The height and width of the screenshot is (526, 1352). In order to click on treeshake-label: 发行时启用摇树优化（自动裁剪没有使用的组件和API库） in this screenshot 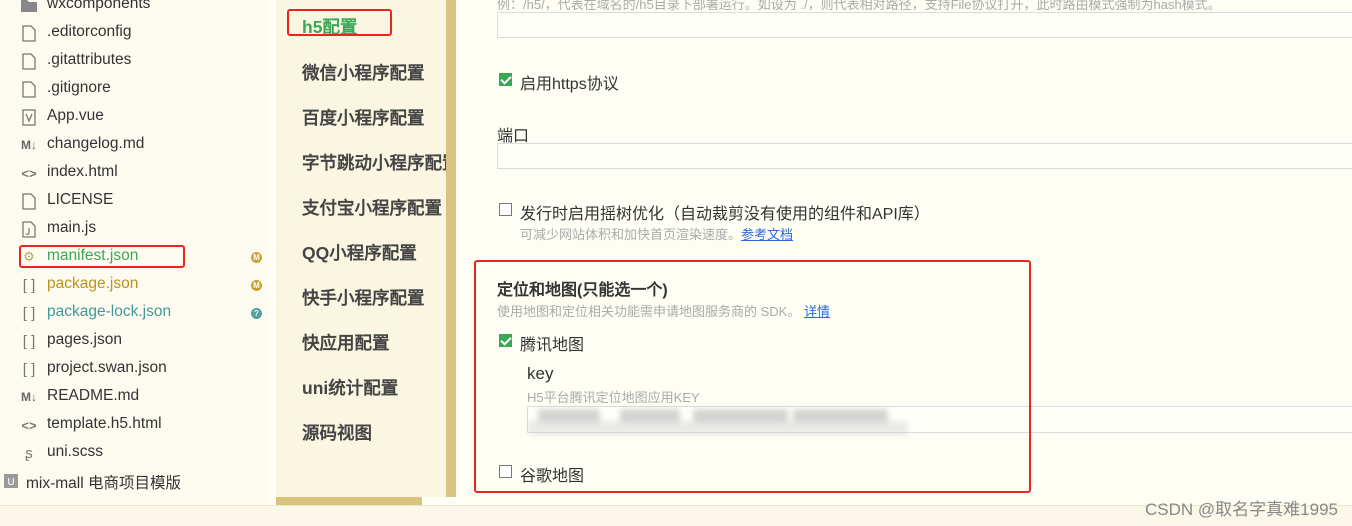, I will do `click(725, 214)`.